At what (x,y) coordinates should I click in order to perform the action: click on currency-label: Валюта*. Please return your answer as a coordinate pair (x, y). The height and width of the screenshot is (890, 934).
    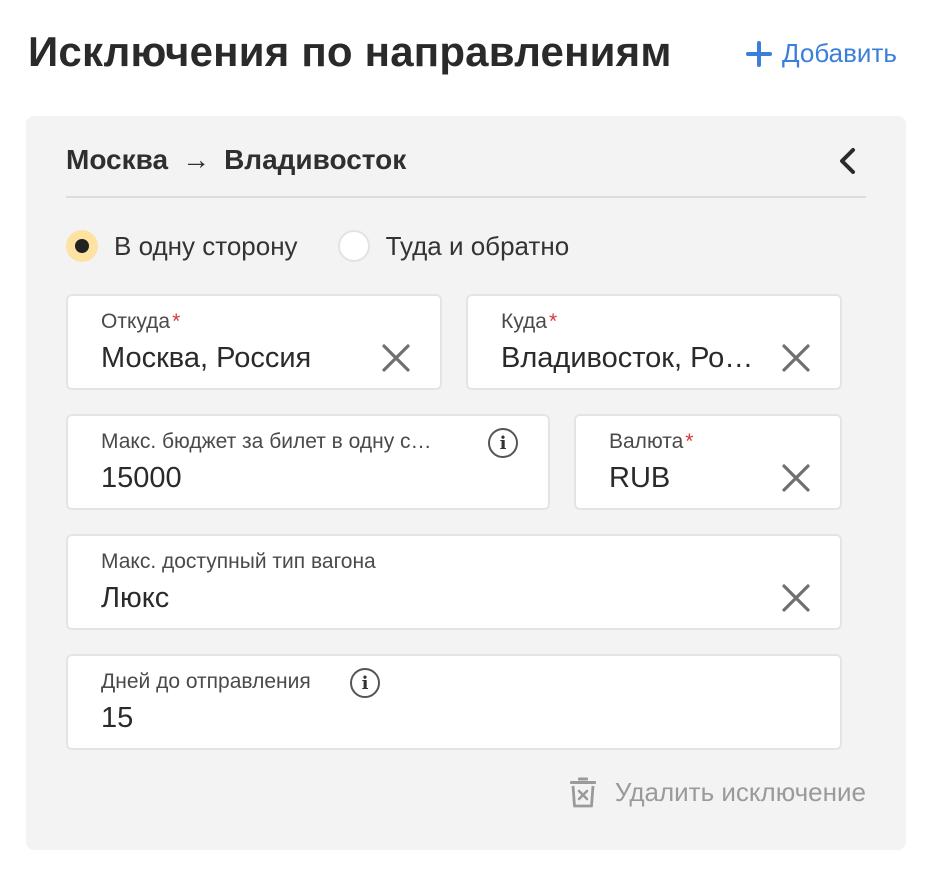
    Looking at the image, I should click on (651, 441).